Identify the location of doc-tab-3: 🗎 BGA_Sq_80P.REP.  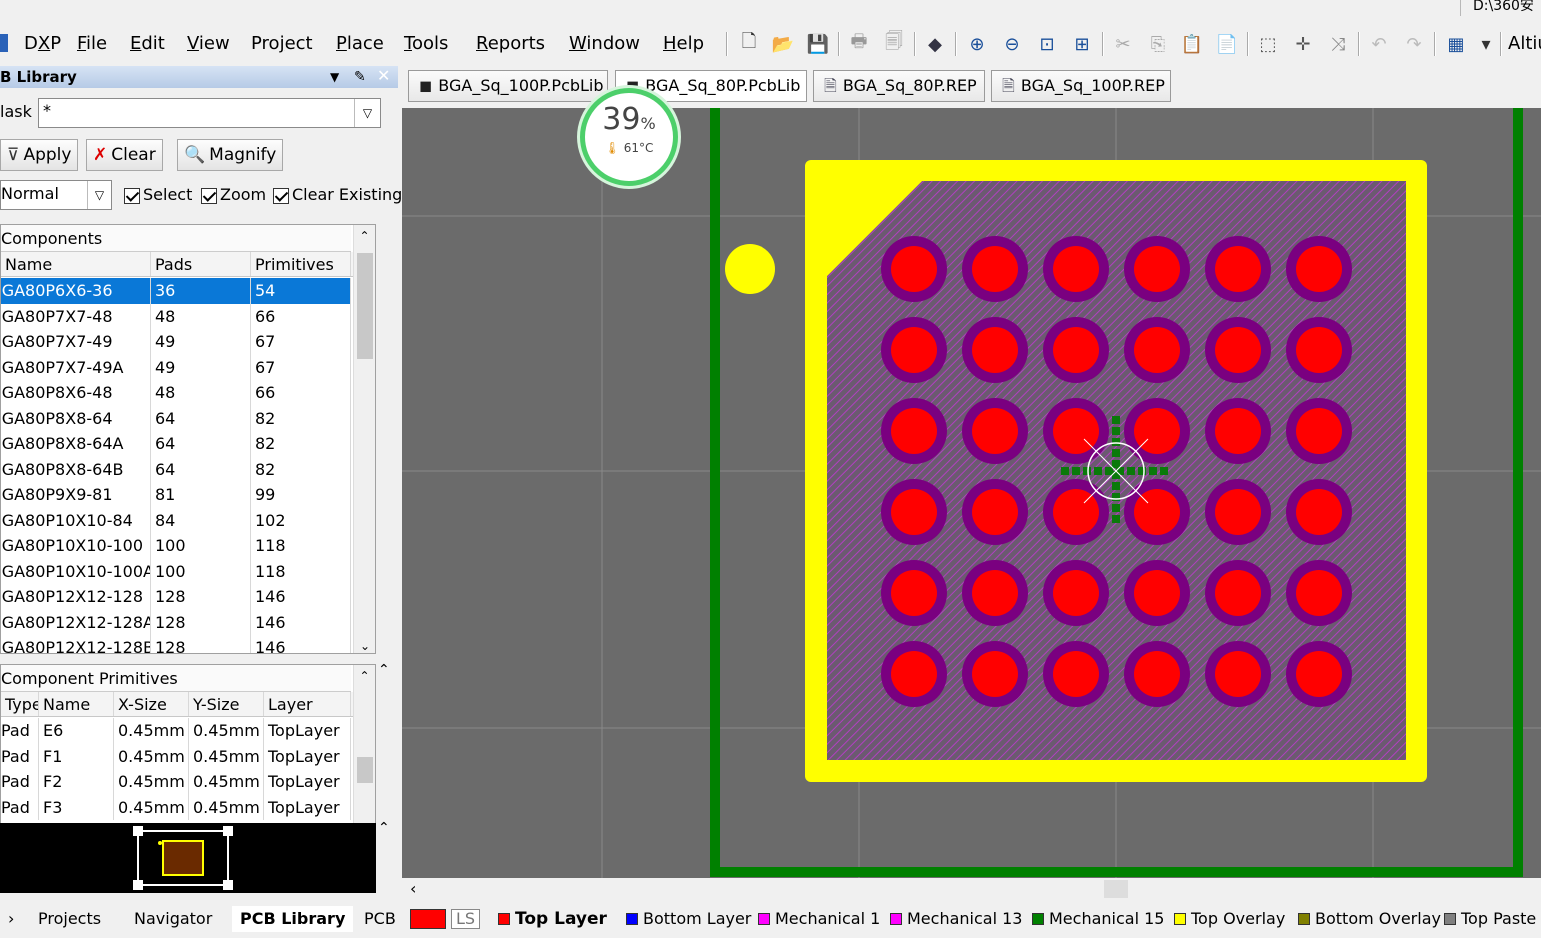
(899, 86).